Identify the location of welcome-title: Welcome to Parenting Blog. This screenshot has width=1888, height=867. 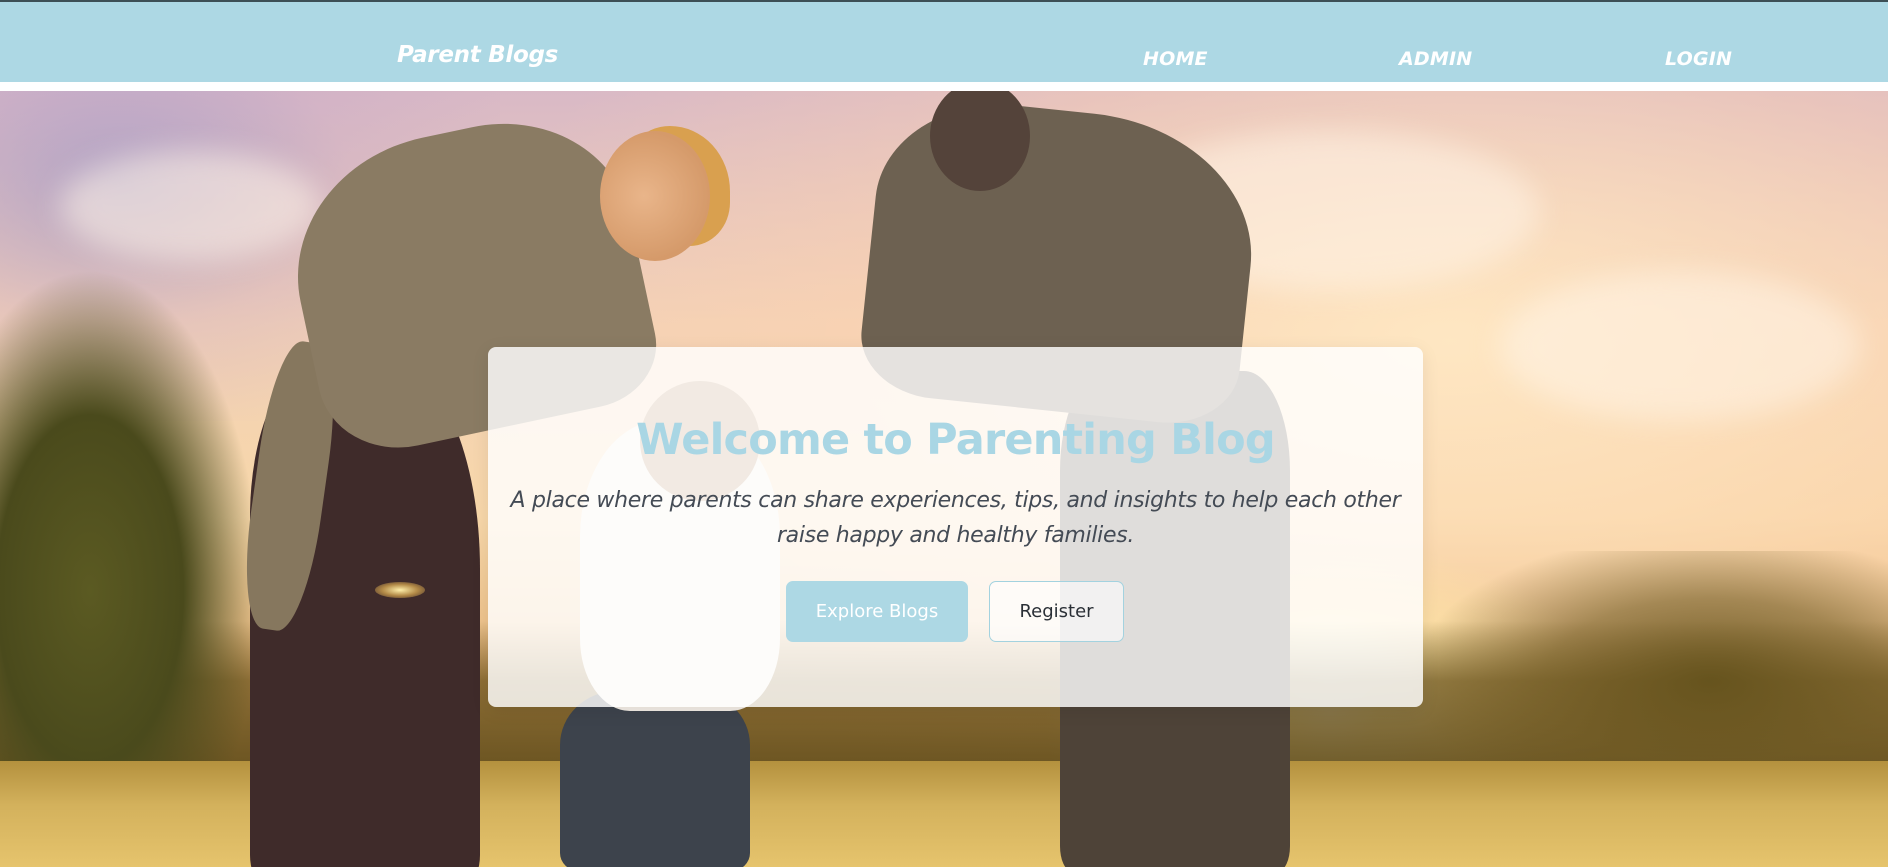
(956, 440).